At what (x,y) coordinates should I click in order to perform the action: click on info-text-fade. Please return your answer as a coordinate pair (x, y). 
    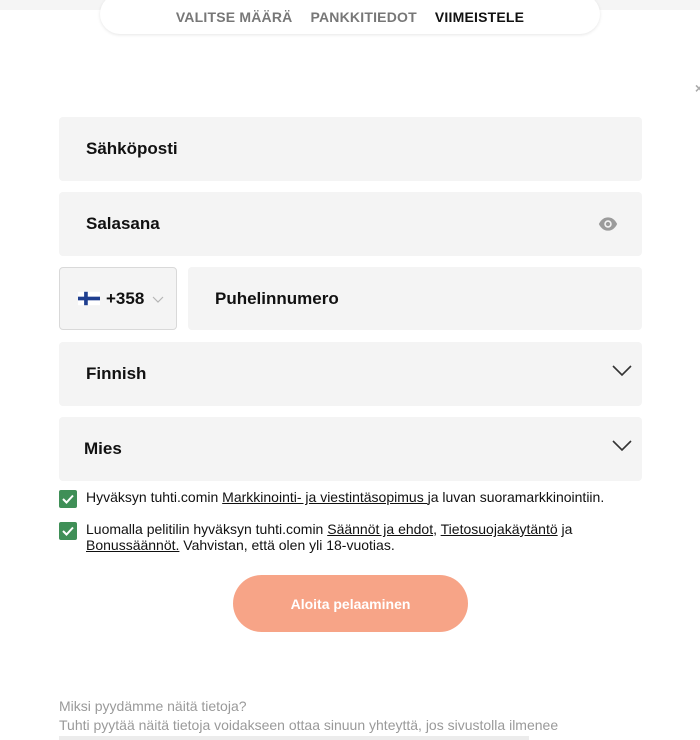
    Looking at the image, I should click on (294, 738).